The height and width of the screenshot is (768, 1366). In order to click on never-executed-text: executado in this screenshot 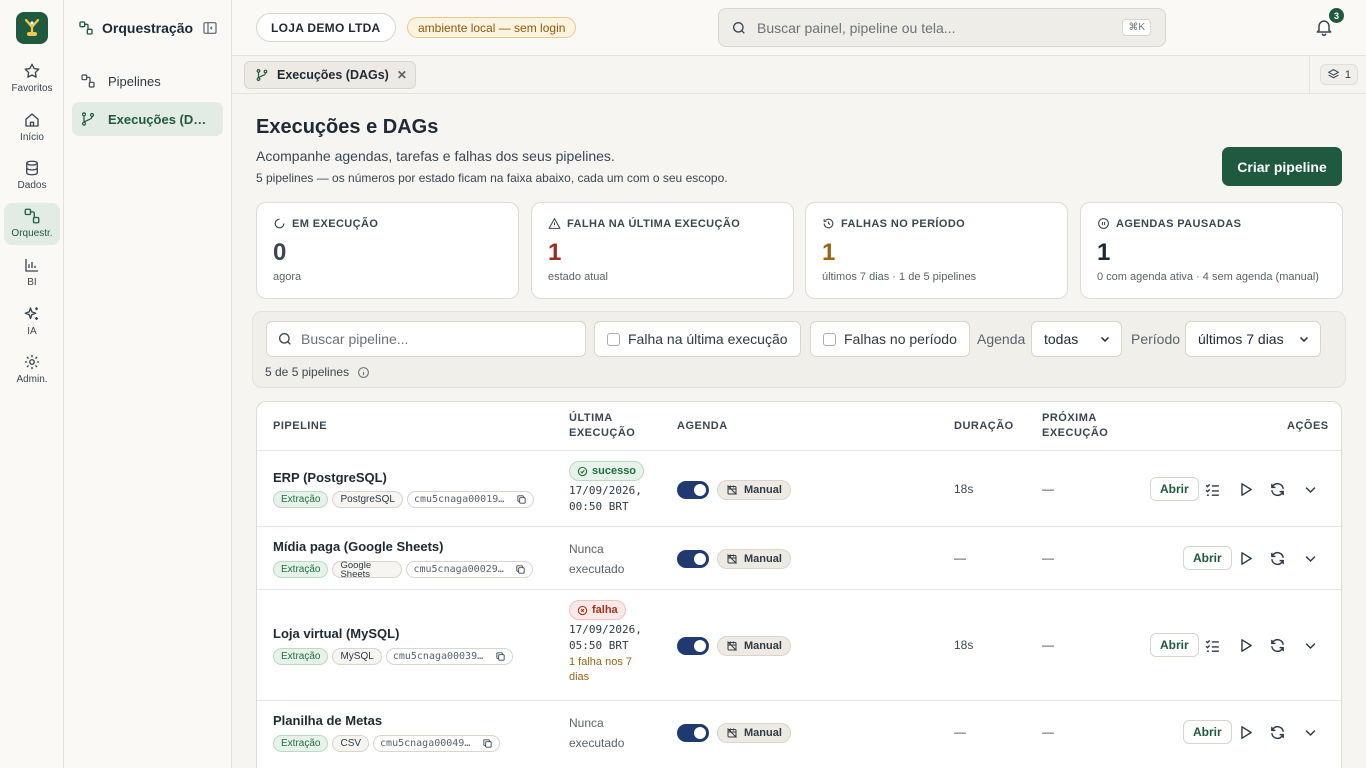, I will do `click(597, 569)`.